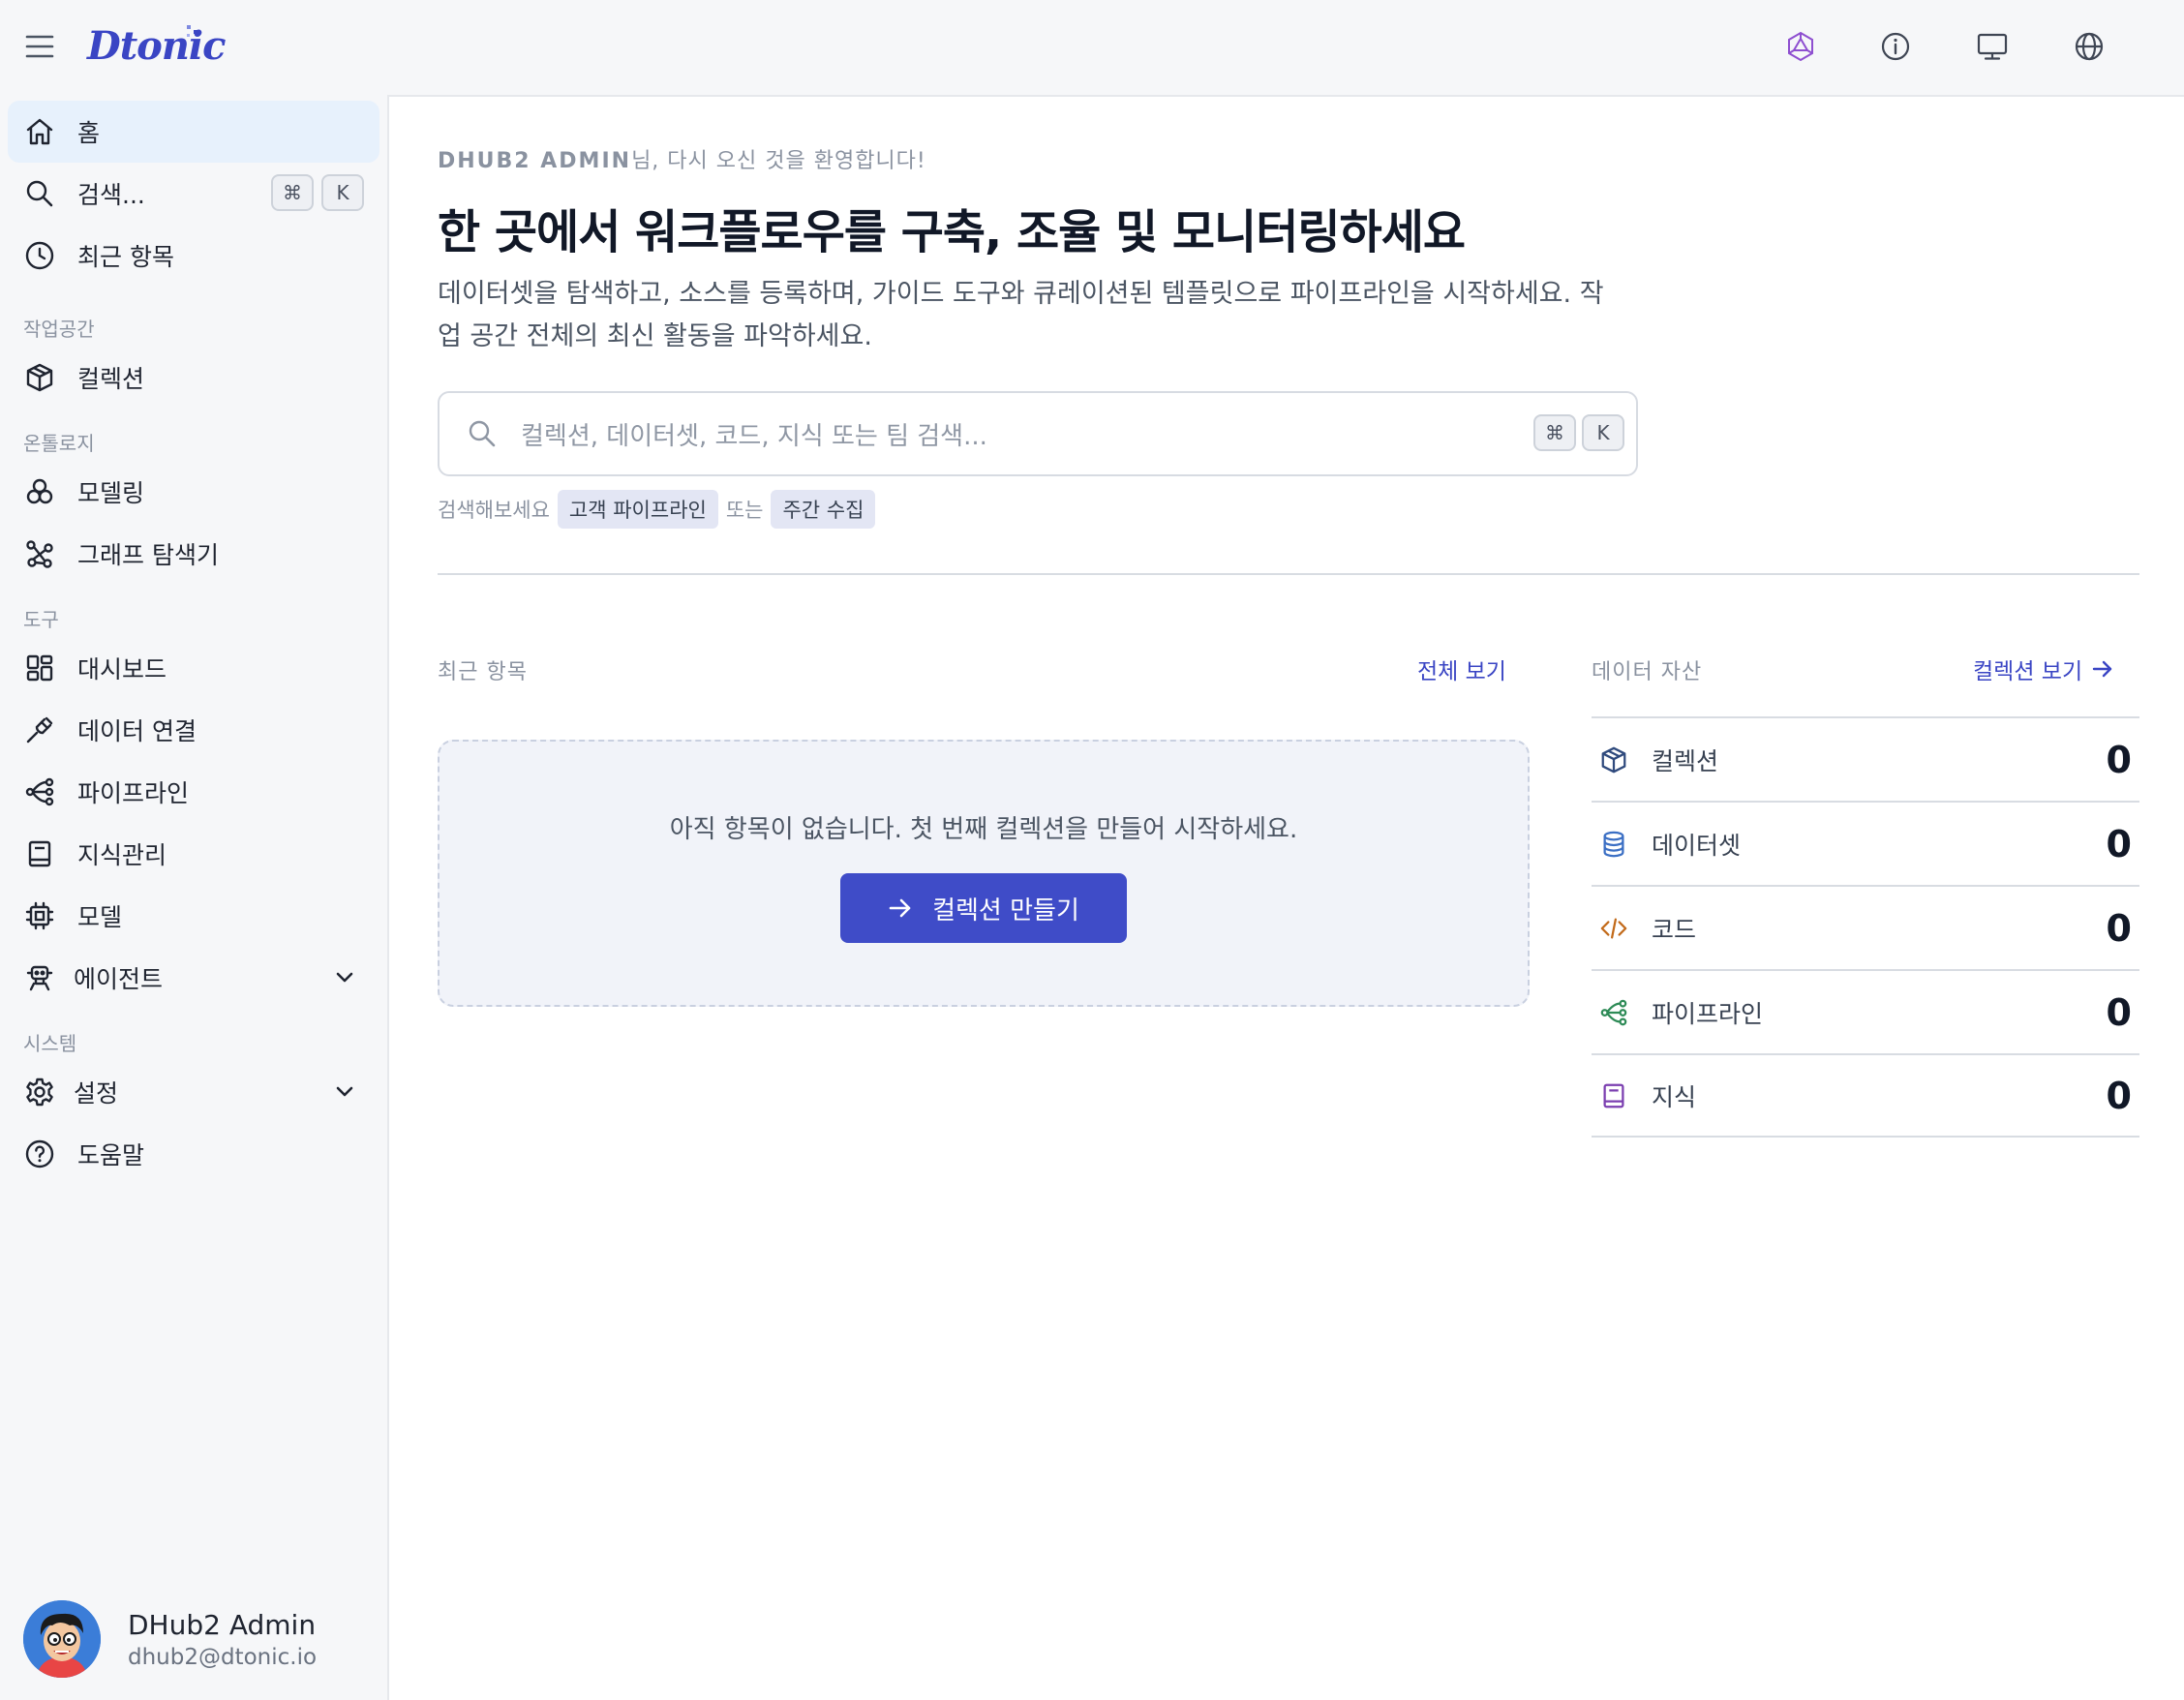 This screenshot has width=2184, height=1700. I want to click on view-collections-label: 컬렉션 보기, so click(2028, 671).